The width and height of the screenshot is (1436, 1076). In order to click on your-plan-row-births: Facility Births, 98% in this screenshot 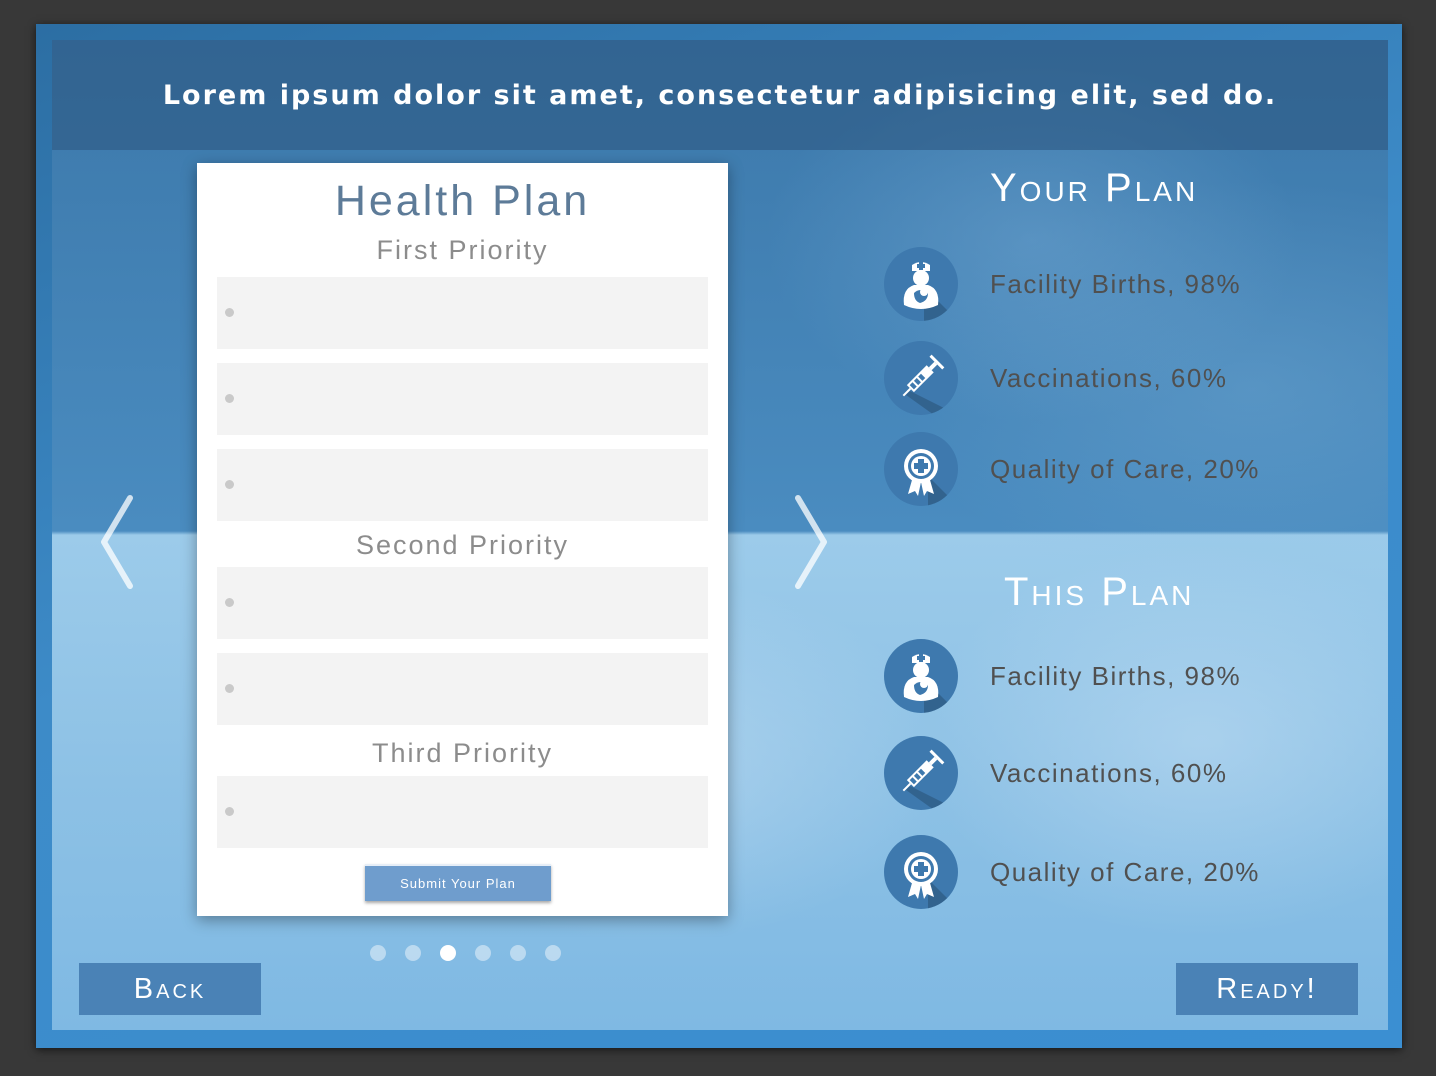, I will do `click(1114, 284)`.